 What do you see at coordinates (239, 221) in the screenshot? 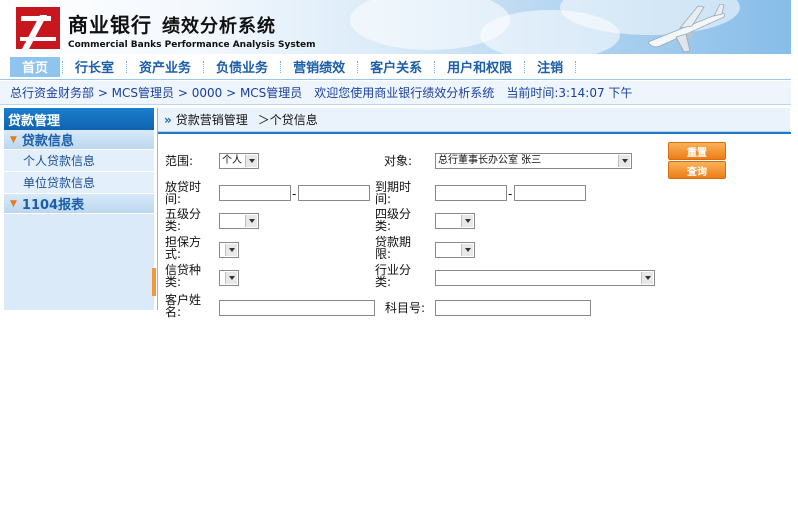
I see `five-class-select` at bounding box center [239, 221].